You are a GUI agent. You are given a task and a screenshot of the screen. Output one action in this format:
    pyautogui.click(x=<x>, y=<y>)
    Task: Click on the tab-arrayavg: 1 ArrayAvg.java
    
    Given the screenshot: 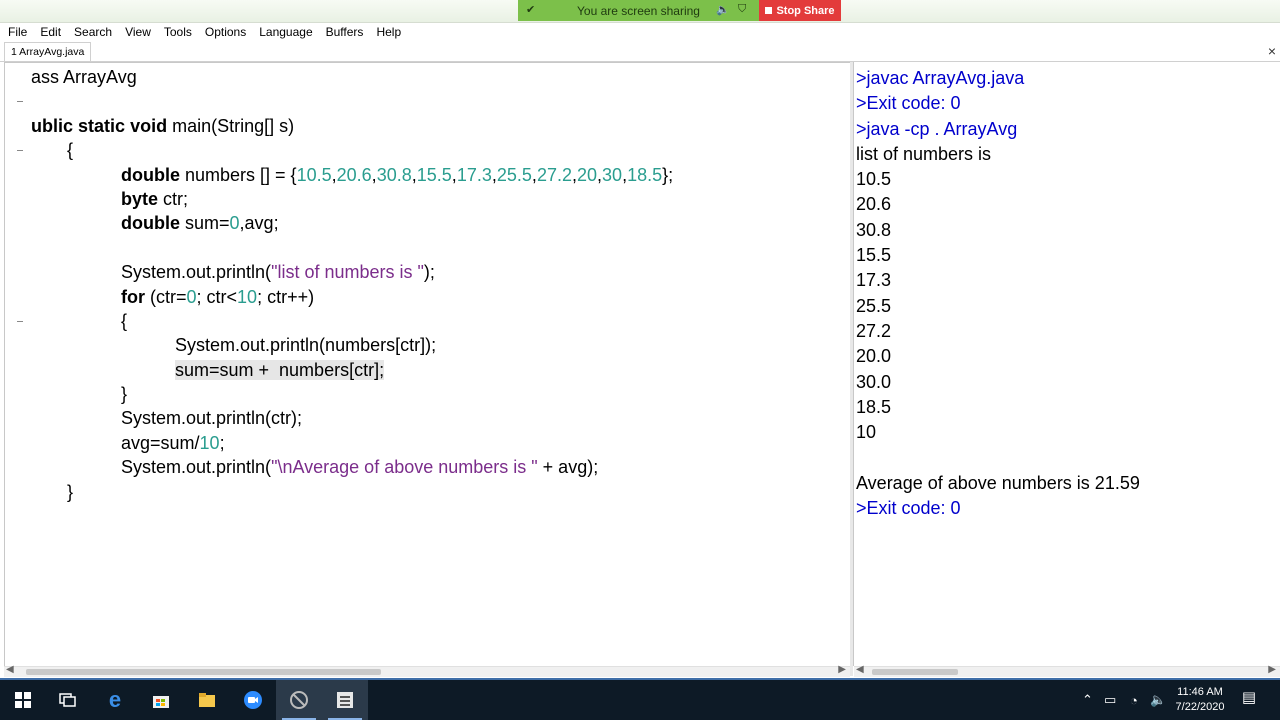 What is the action you would take?
    pyautogui.click(x=48, y=51)
    